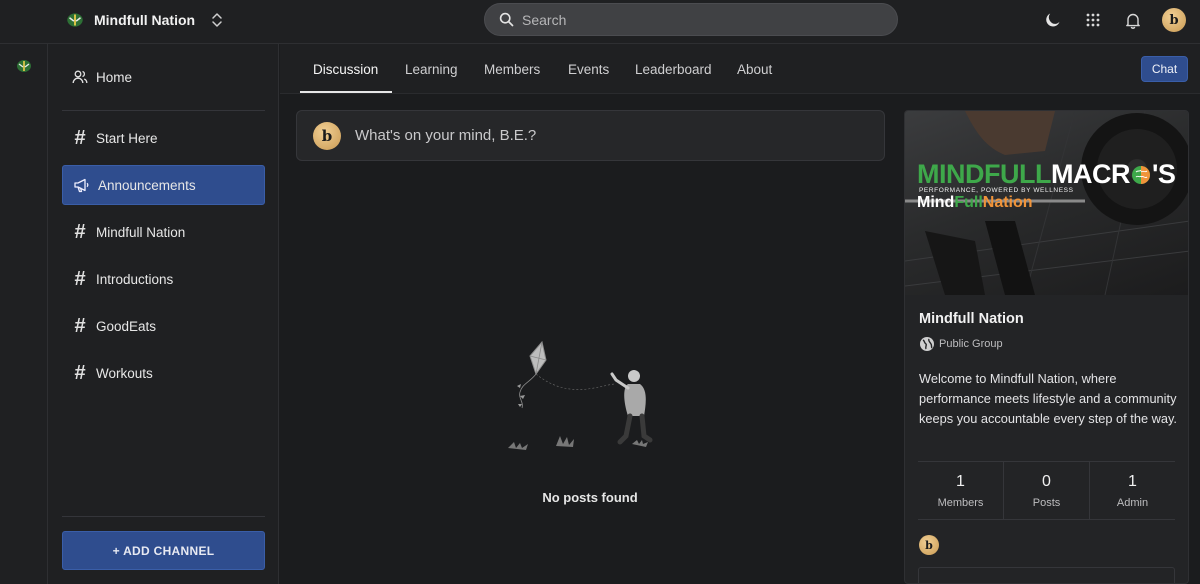 The height and width of the screenshot is (584, 1200). I want to click on sidebar-item-announcements: Announcements, so click(163, 185).